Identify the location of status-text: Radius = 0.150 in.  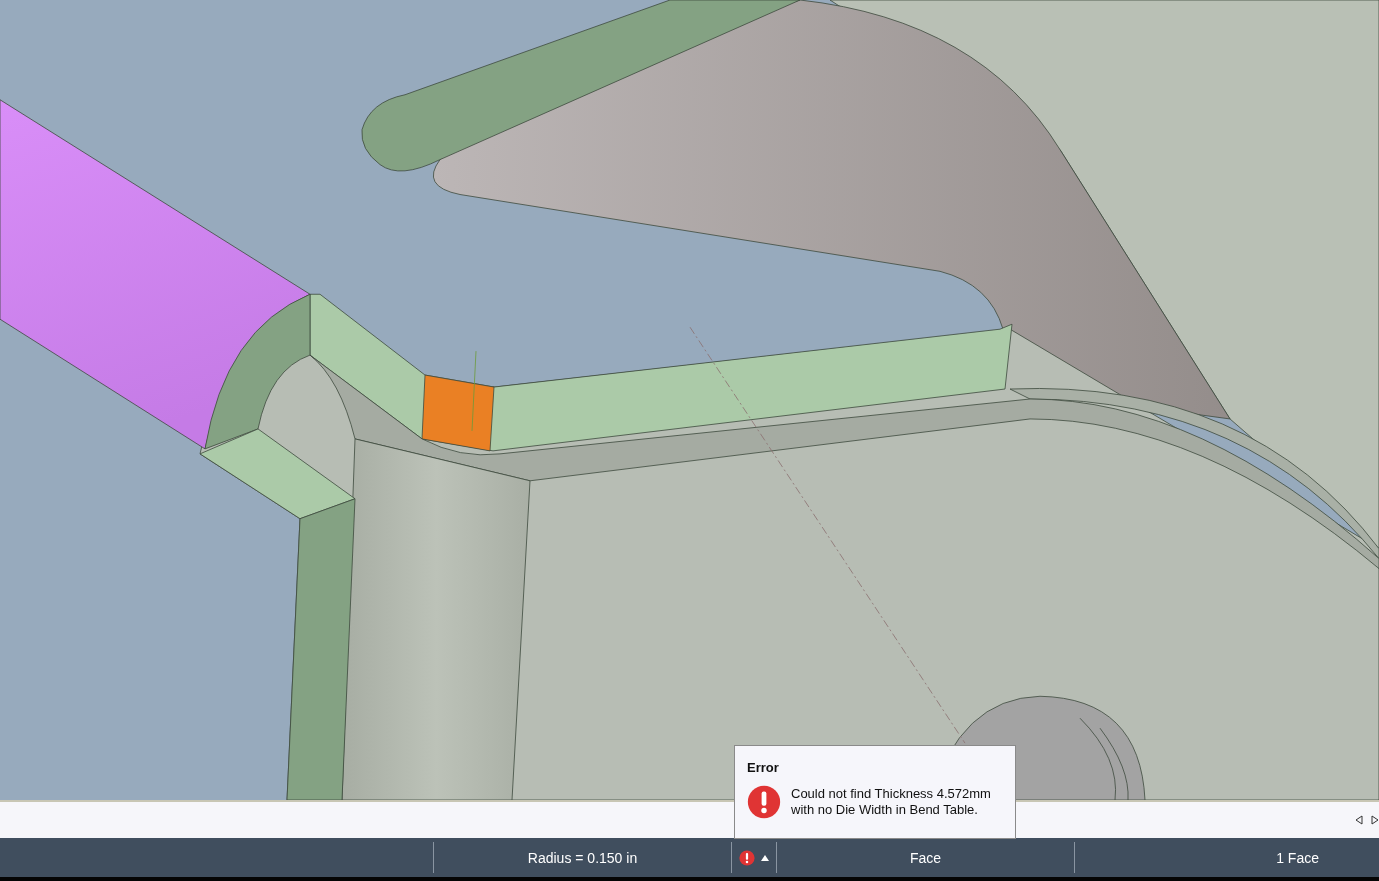
(582, 857).